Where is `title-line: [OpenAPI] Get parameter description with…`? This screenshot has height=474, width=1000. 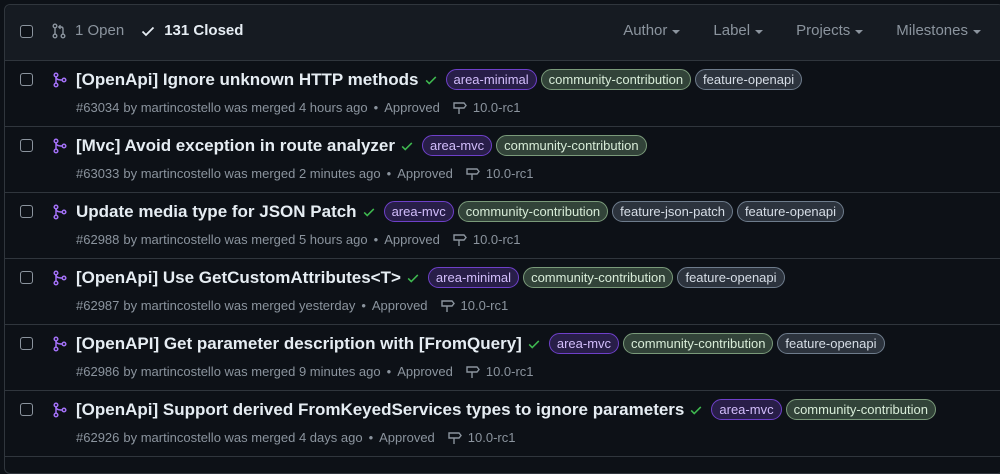 title-line: [OpenAPI] Get parameter description with… is located at coordinates (480, 343).